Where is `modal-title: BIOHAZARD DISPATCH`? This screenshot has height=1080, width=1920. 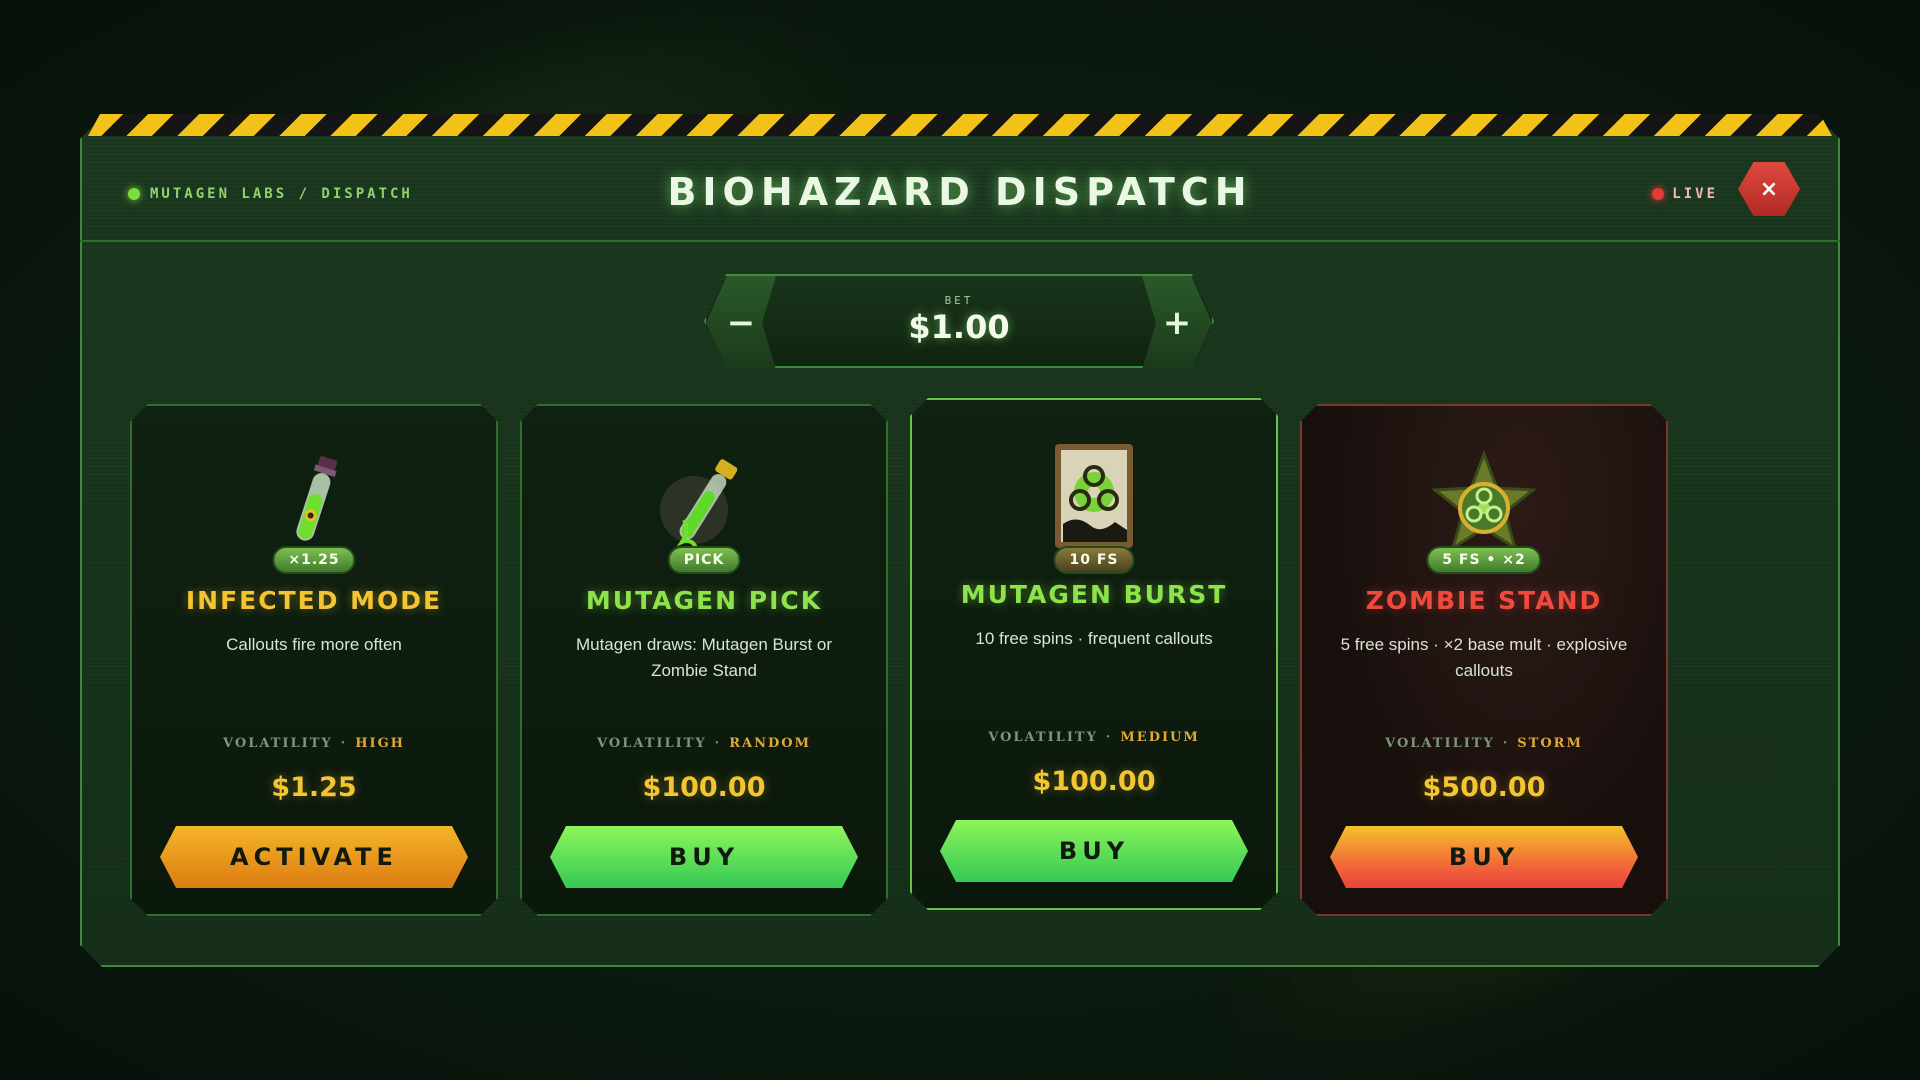
modal-title: BIOHAZARD DISPATCH is located at coordinates (960, 192).